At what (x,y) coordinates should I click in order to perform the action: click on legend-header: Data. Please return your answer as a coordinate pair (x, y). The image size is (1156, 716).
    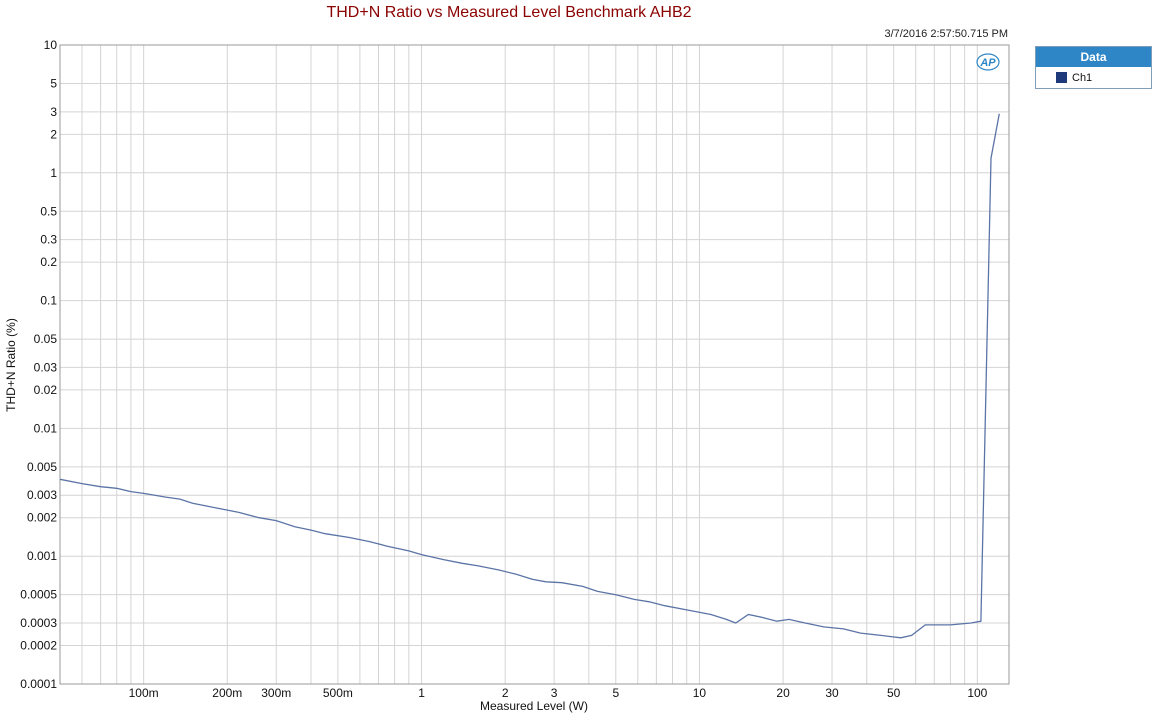
    Looking at the image, I should click on (1093, 57).